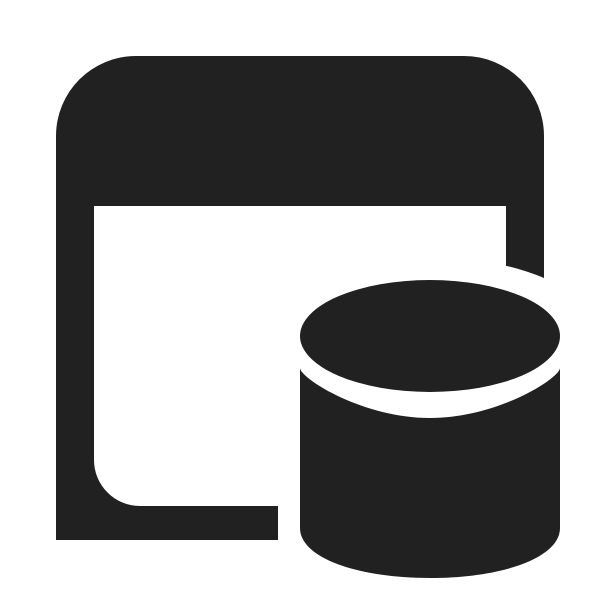 This screenshot has height=600, width=600. Describe the element at coordinates (430, 336) in the screenshot. I see `database-top` at that location.